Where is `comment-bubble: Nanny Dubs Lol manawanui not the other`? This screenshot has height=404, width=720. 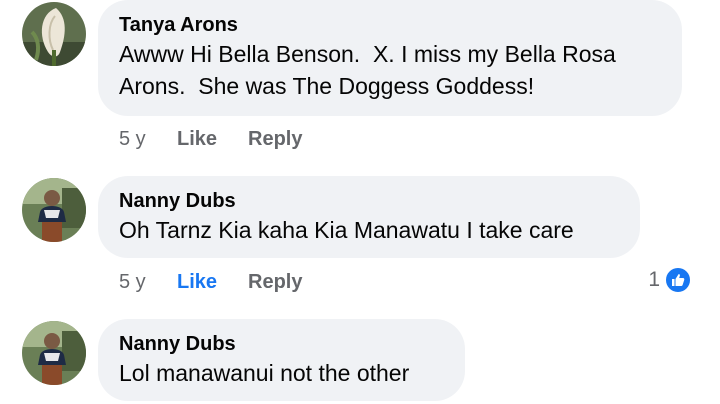
comment-bubble: Nanny Dubs Lol manawanui not the other is located at coordinates (281, 360).